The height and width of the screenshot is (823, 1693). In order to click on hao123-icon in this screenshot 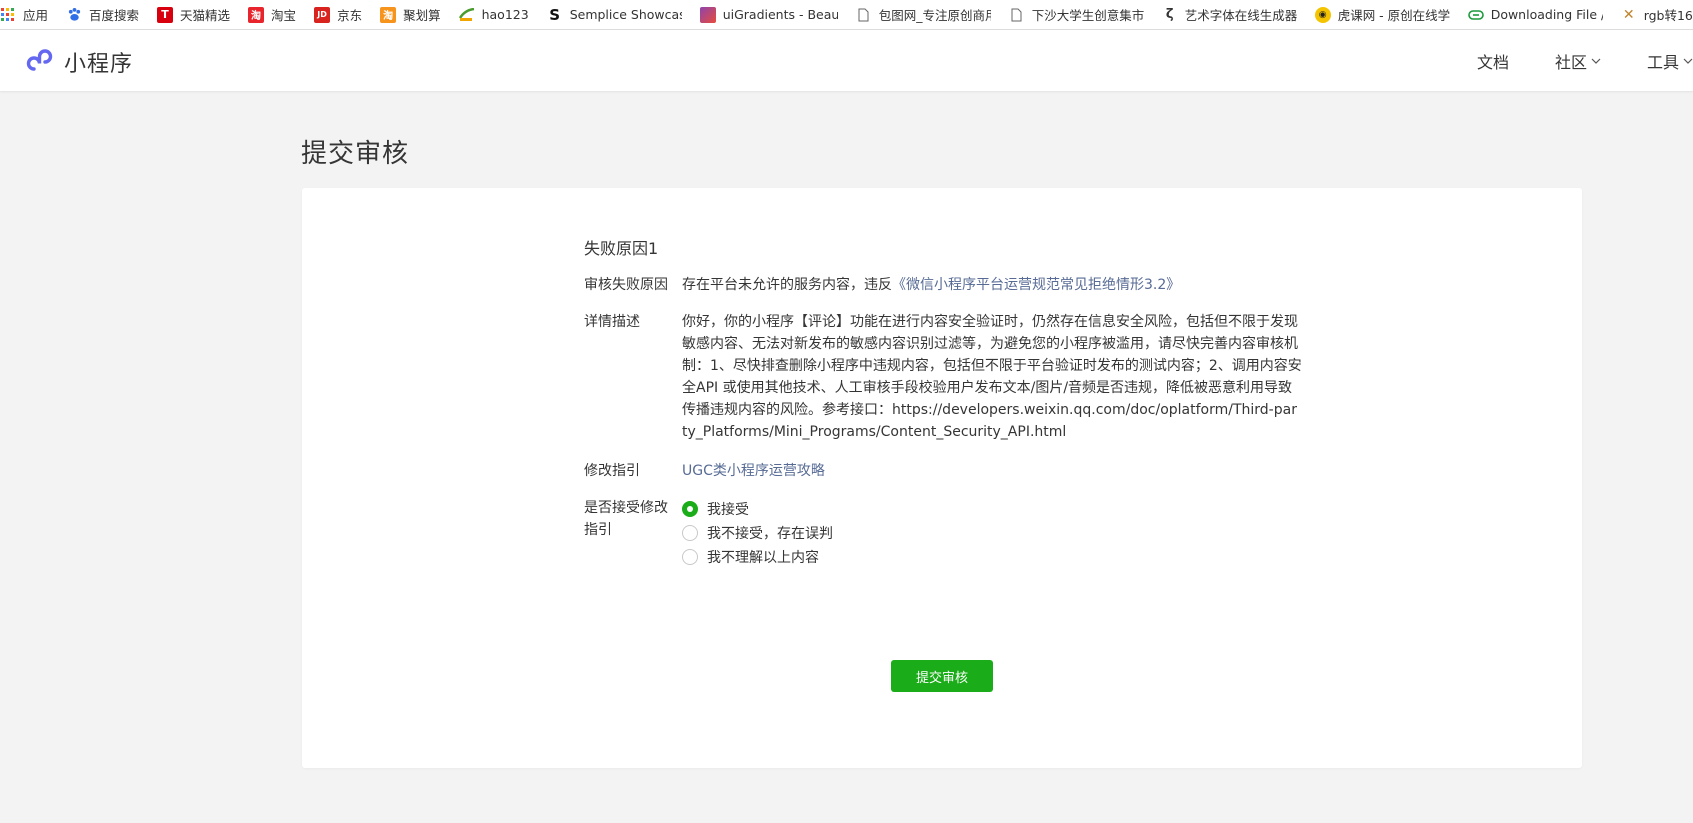, I will do `click(466, 15)`.